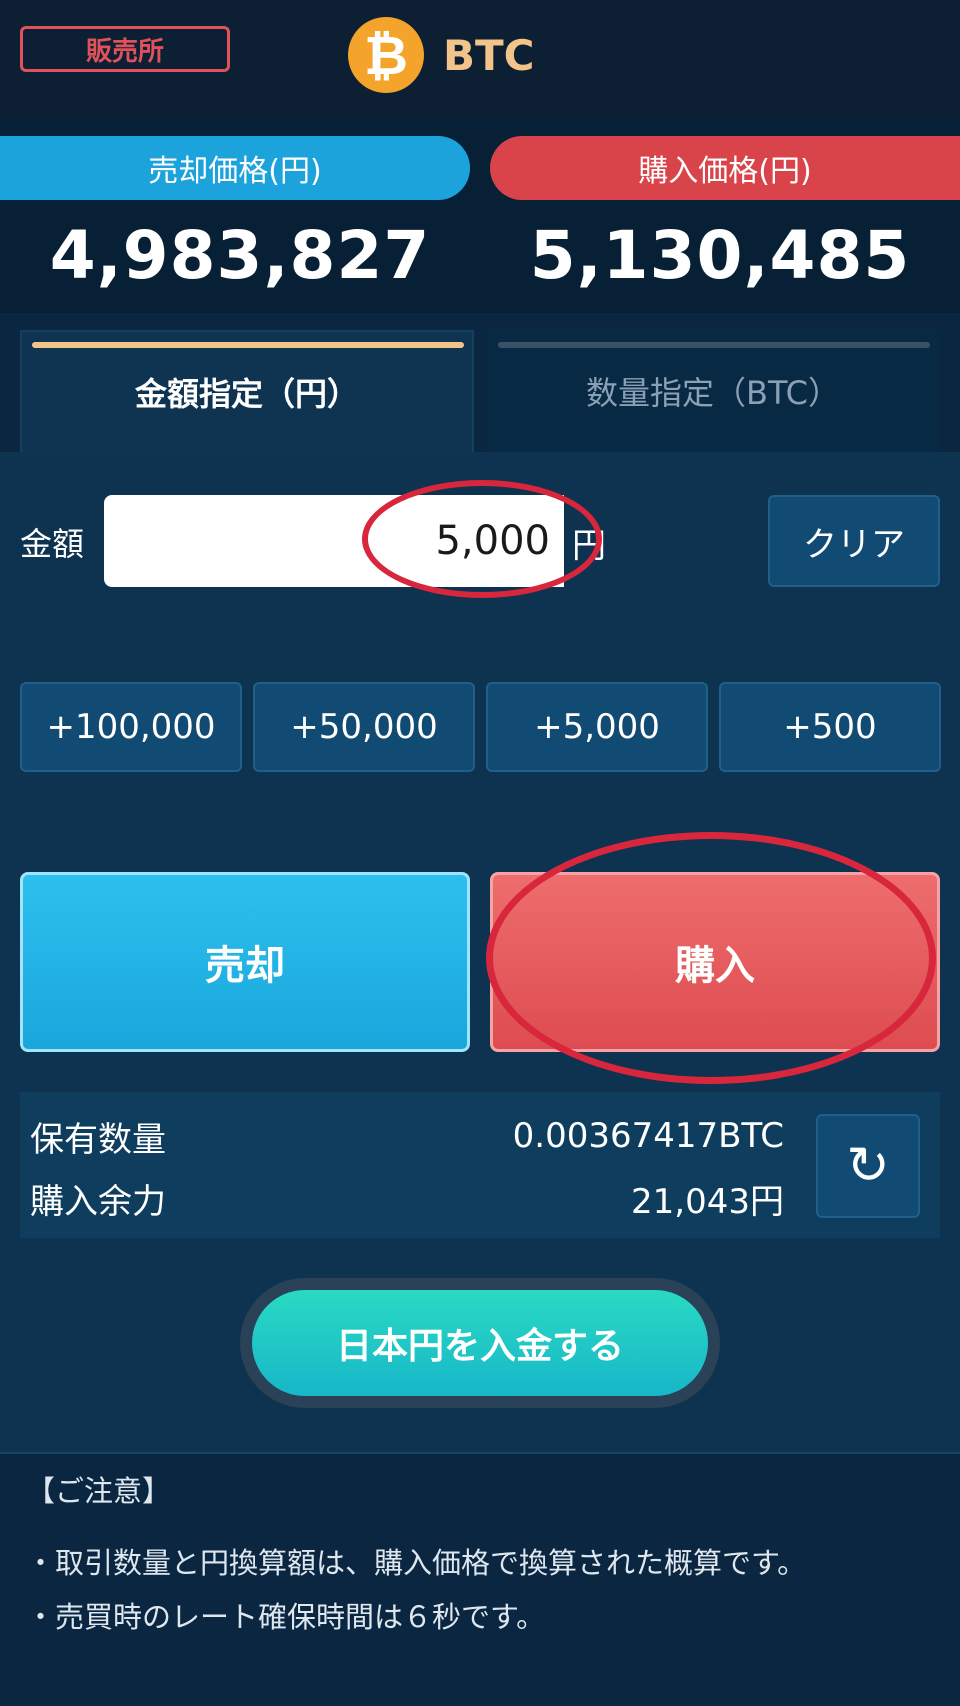 The image size is (960, 1706). I want to click on deposit-yen-button: 日本円を入金する, so click(480, 1343).